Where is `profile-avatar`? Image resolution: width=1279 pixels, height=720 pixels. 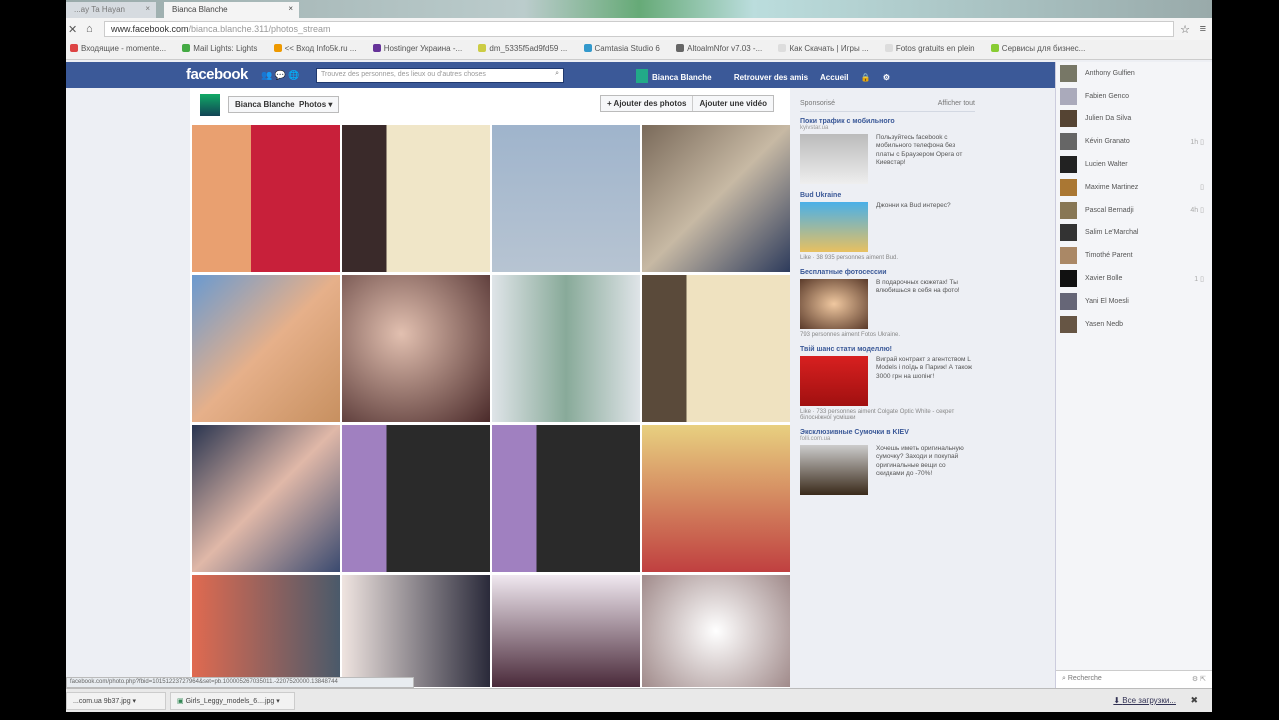
profile-avatar is located at coordinates (210, 105).